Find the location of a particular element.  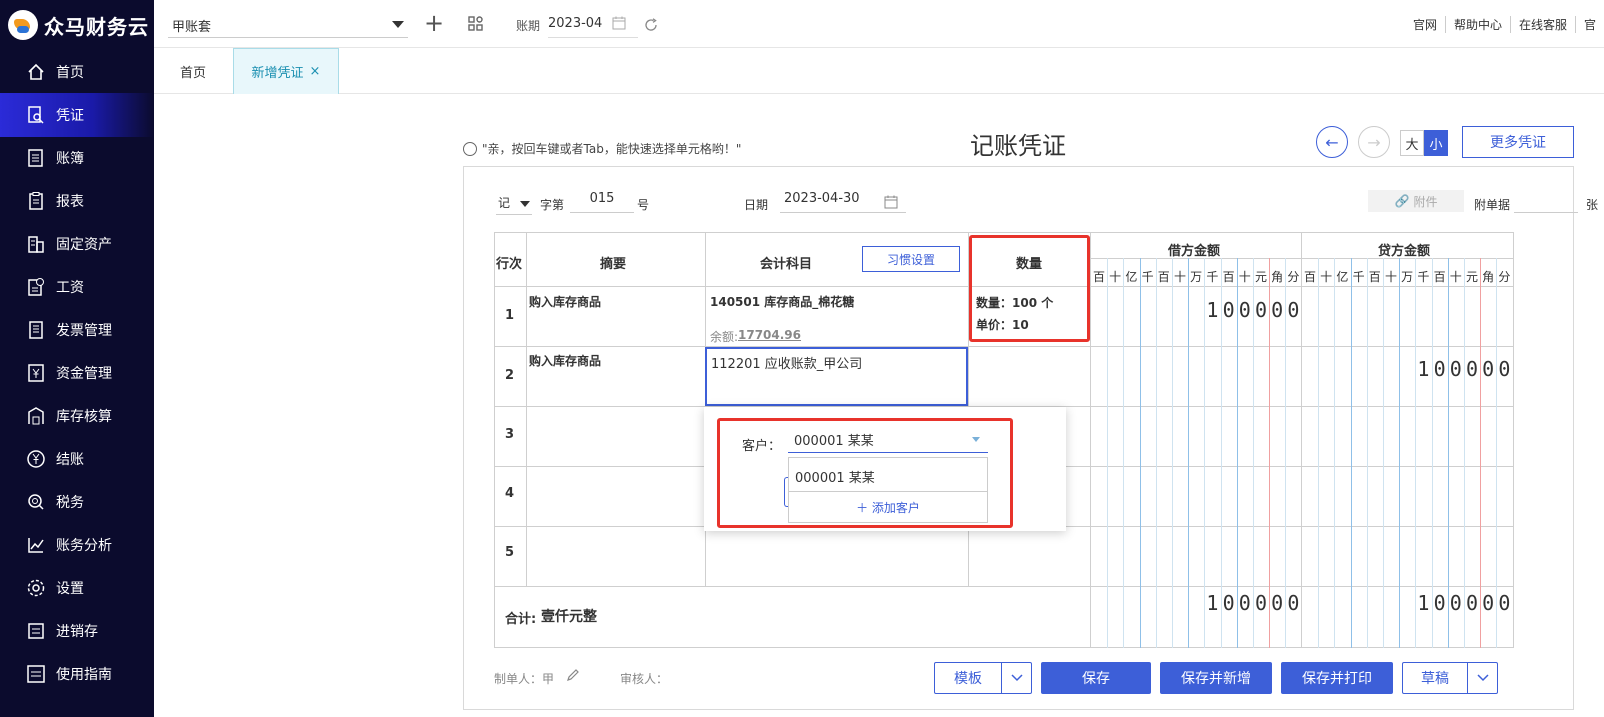

row-1-balance: 17704.96 is located at coordinates (769, 335).